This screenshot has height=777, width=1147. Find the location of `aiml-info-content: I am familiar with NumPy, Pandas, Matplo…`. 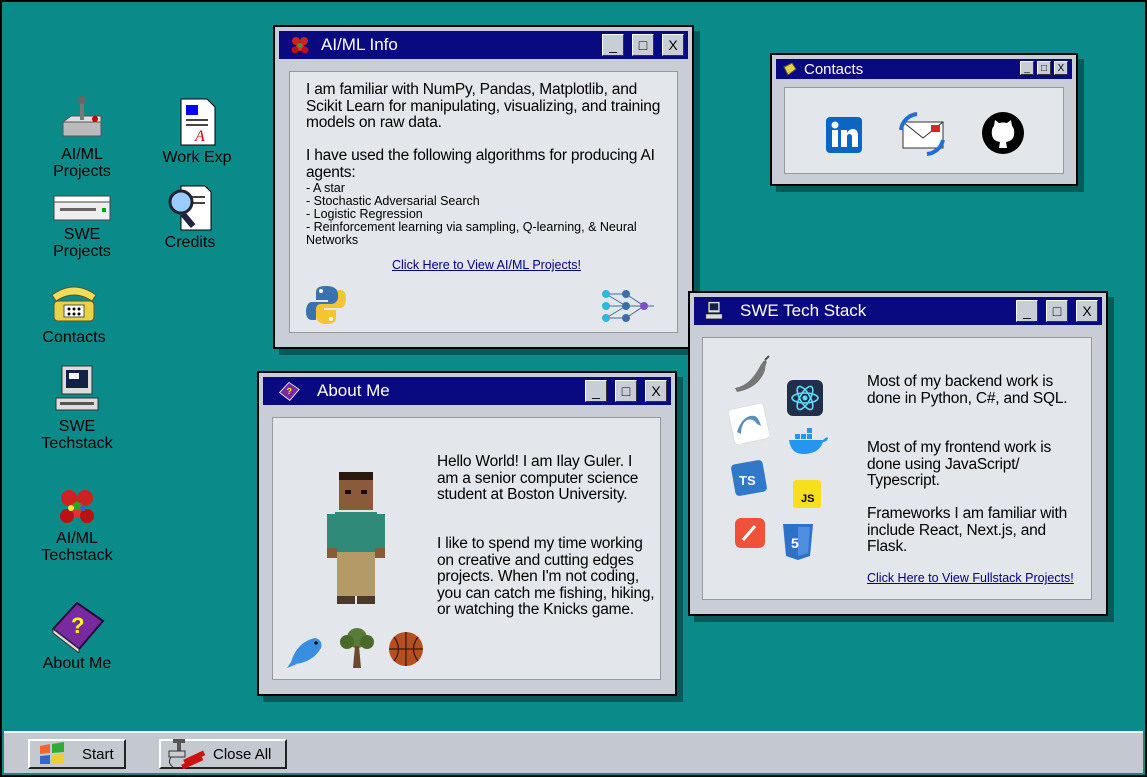

aiml-info-content: I am familiar with NumPy, Pandas, Matplo… is located at coordinates (483, 202).